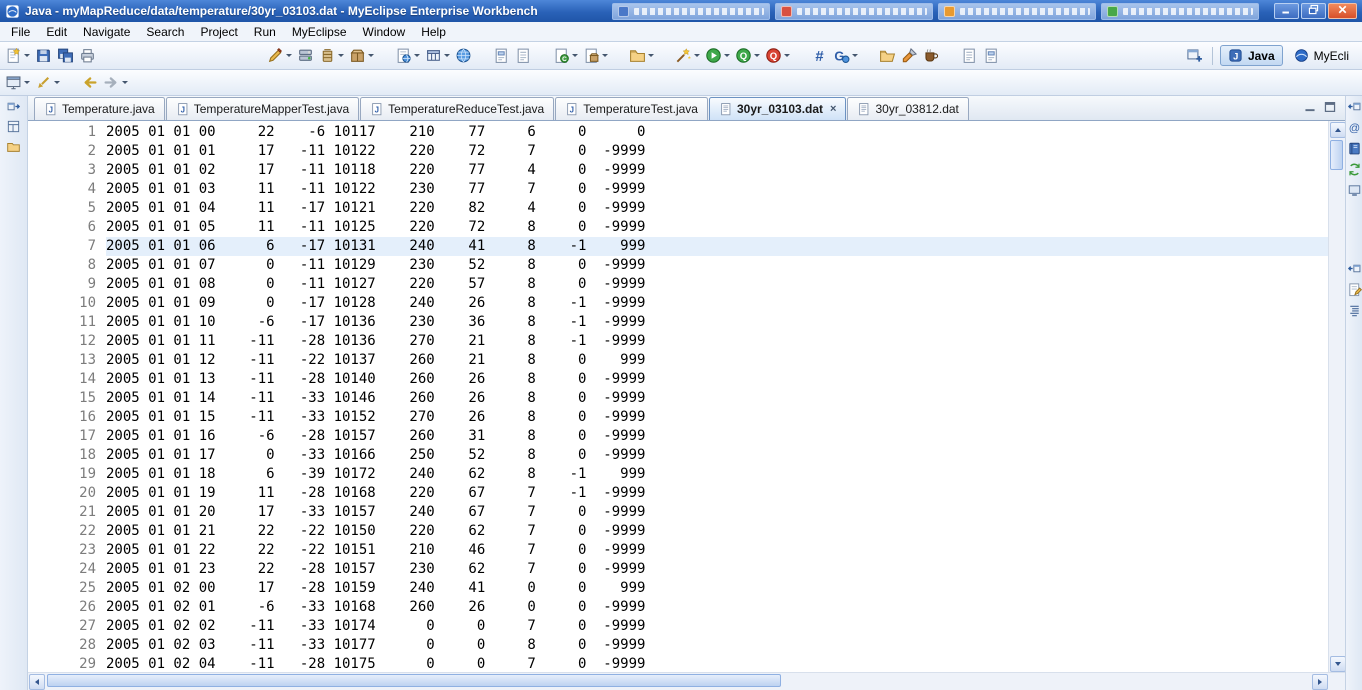 The height and width of the screenshot is (690, 1362). Describe the element at coordinates (687, 55) in the screenshot. I see `wand-button` at that location.